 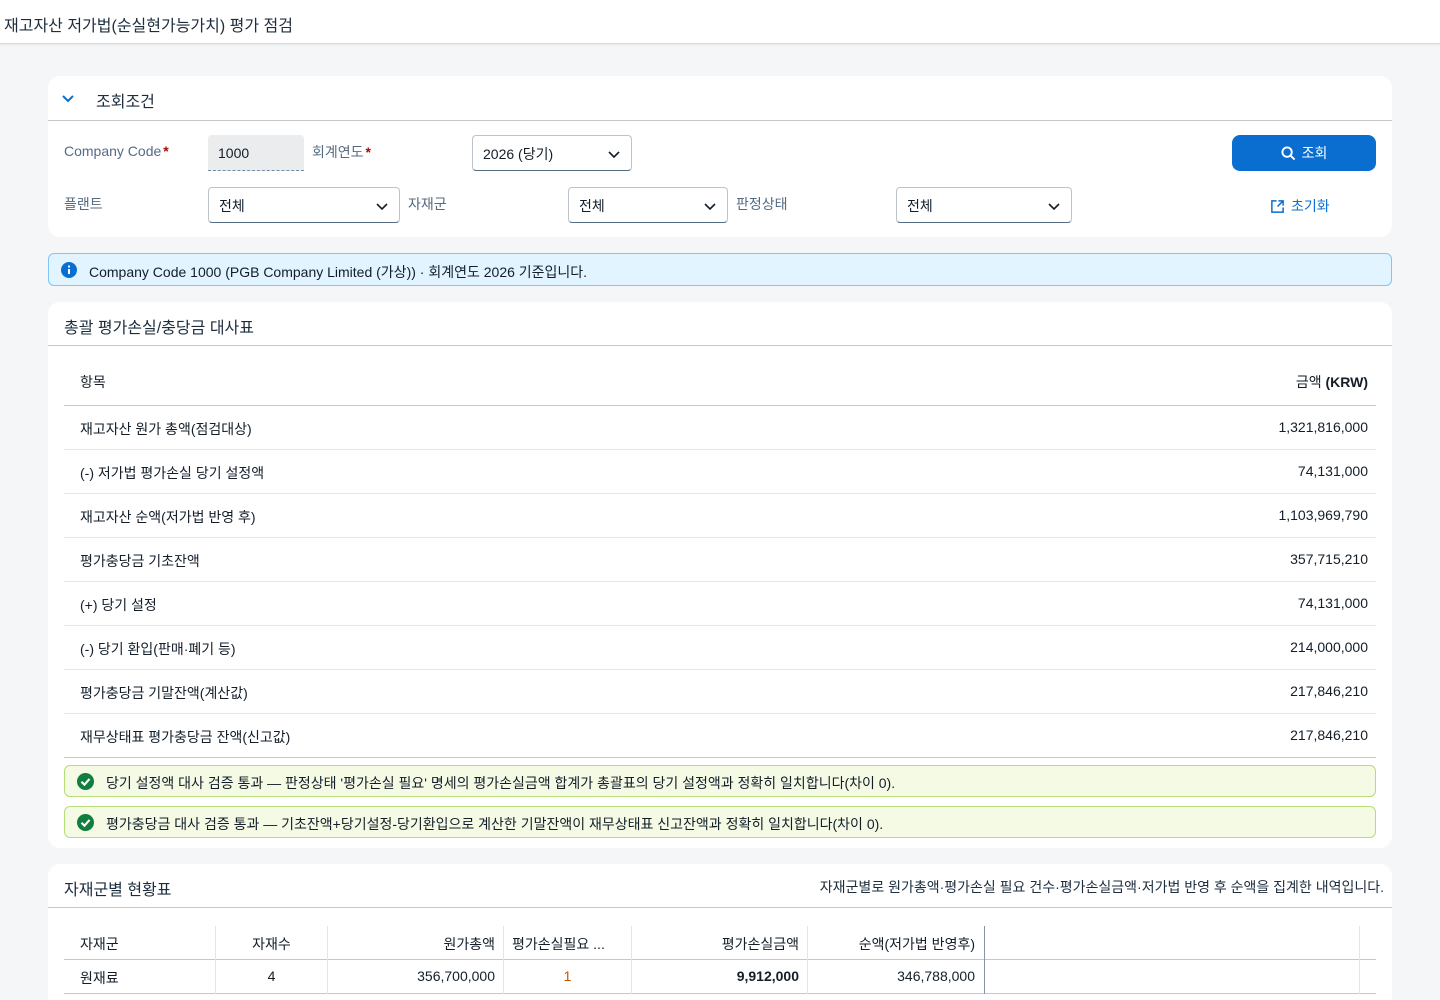 I want to click on plant-value: 전체, so click(x=232, y=206).